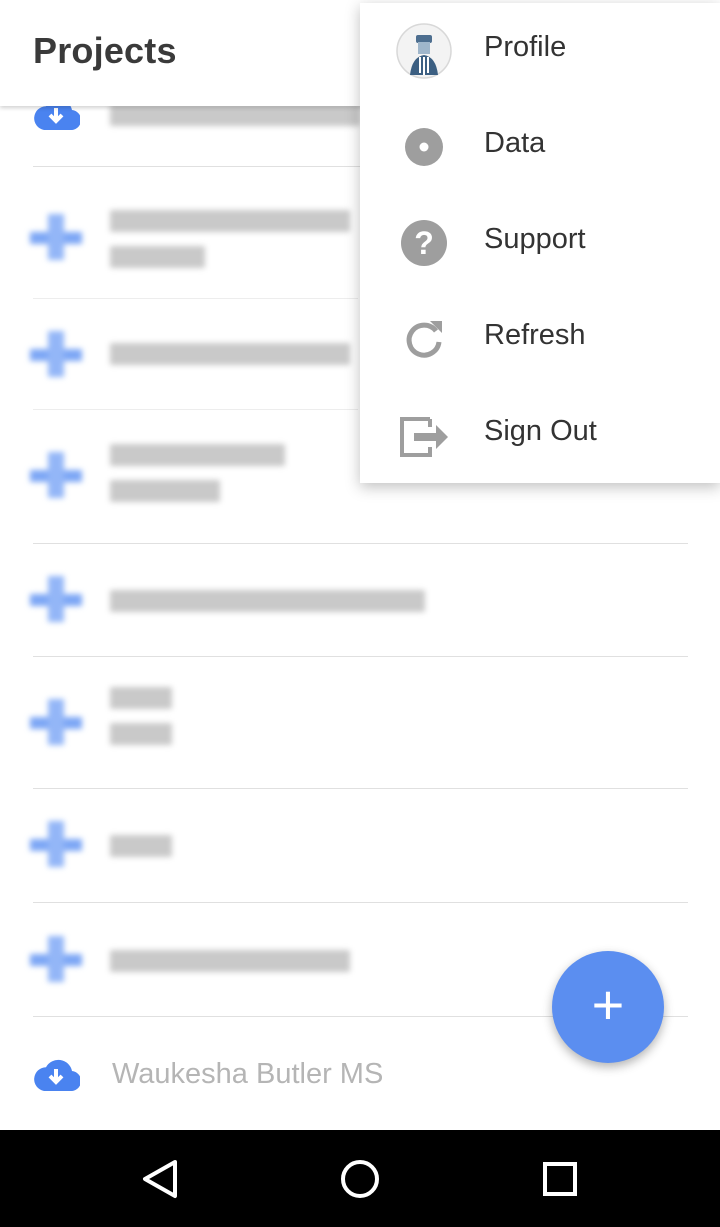 This screenshot has height=1227, width=720. I want to click on menu-item-support: ? Support, so click(540, 243).